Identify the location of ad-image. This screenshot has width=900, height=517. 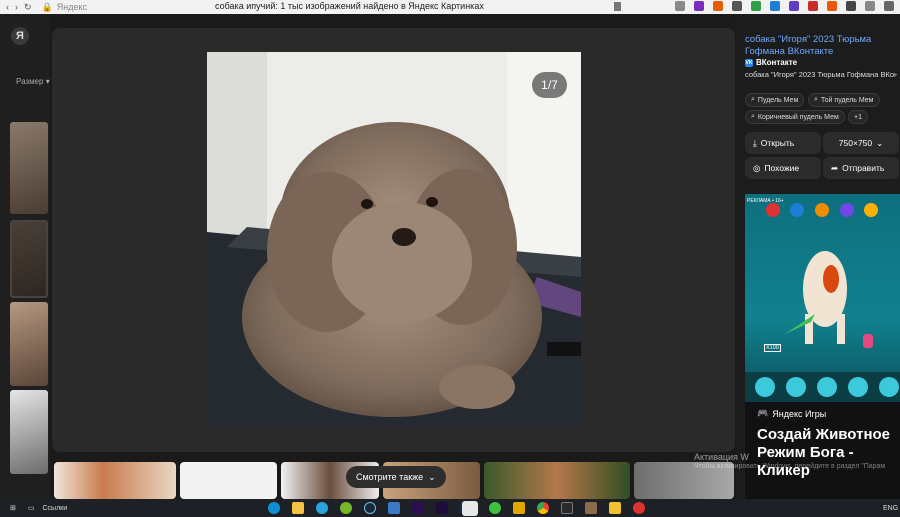
(822, 298).